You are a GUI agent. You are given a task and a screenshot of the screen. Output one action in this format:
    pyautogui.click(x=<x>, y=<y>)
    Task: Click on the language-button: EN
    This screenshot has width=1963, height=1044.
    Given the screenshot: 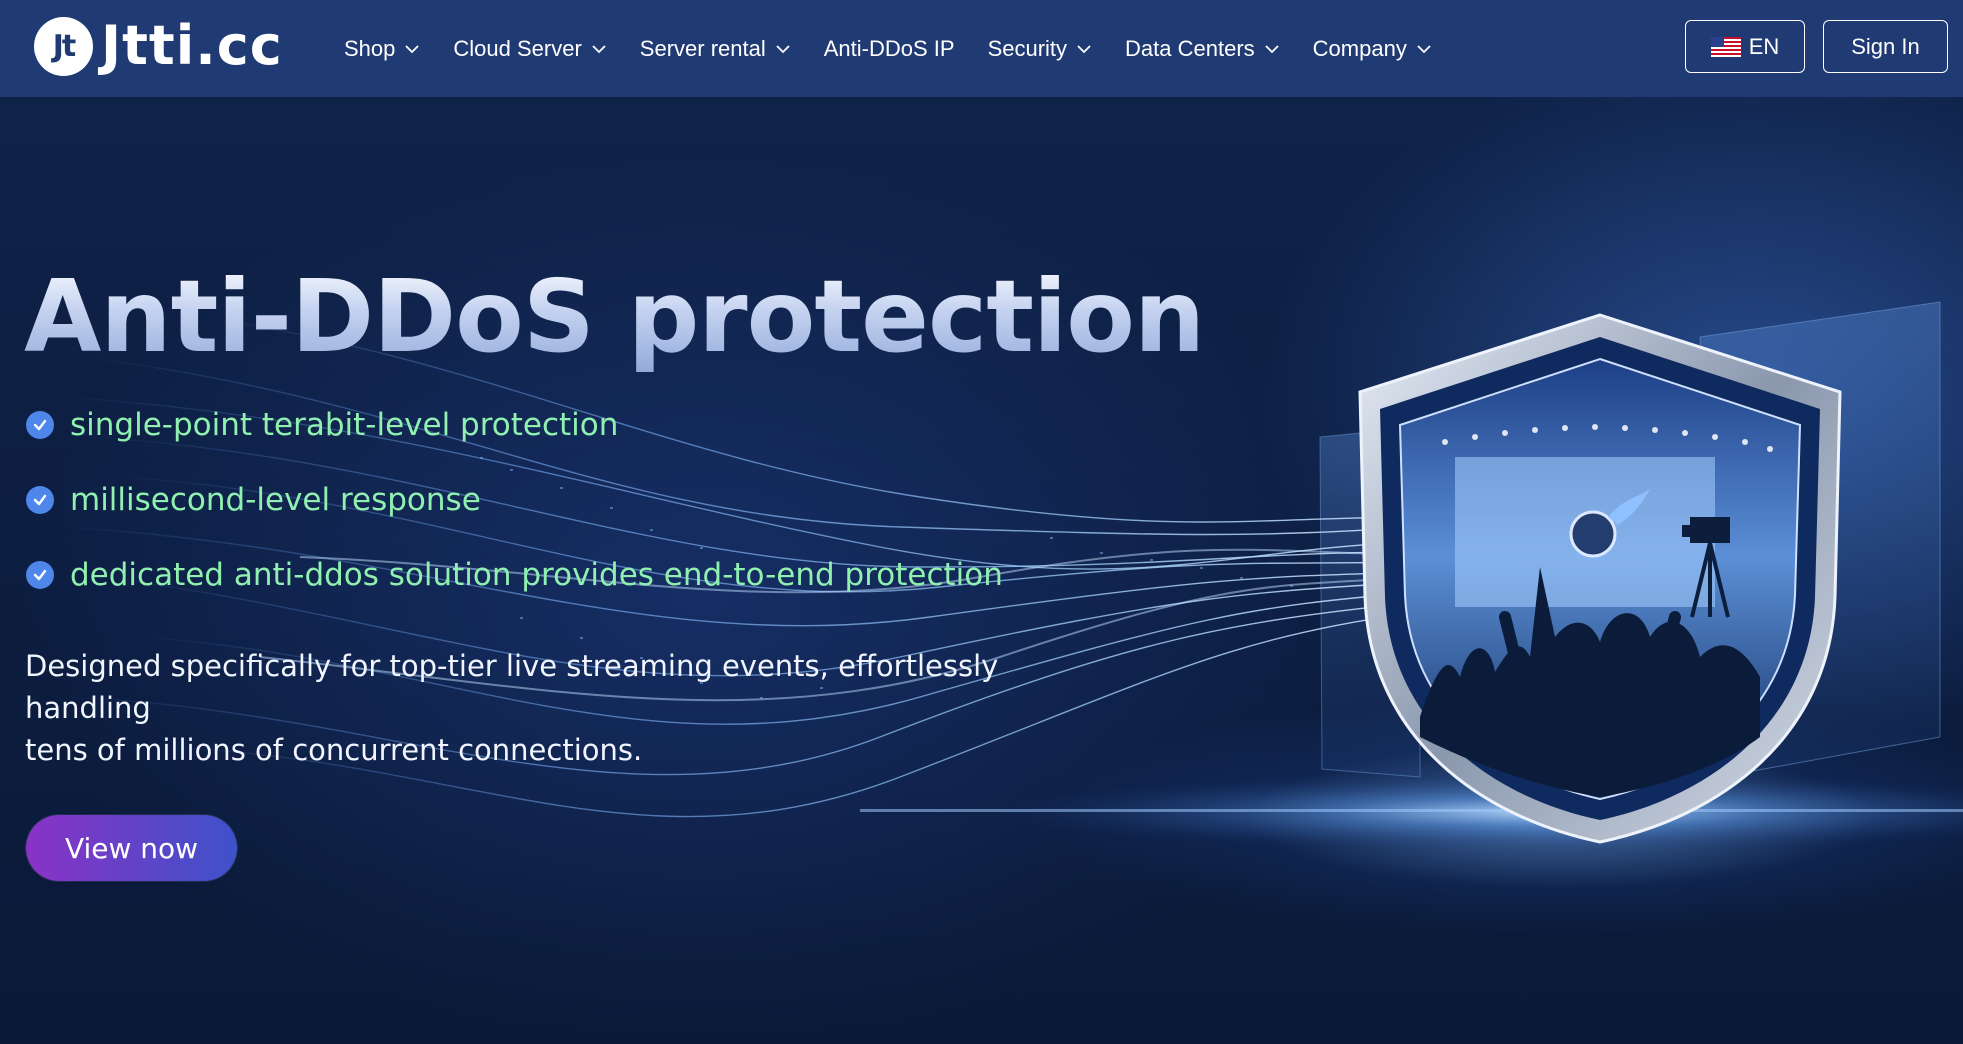 What is the action you would take?
    pyautogui.click(x=1745, y=46)
    